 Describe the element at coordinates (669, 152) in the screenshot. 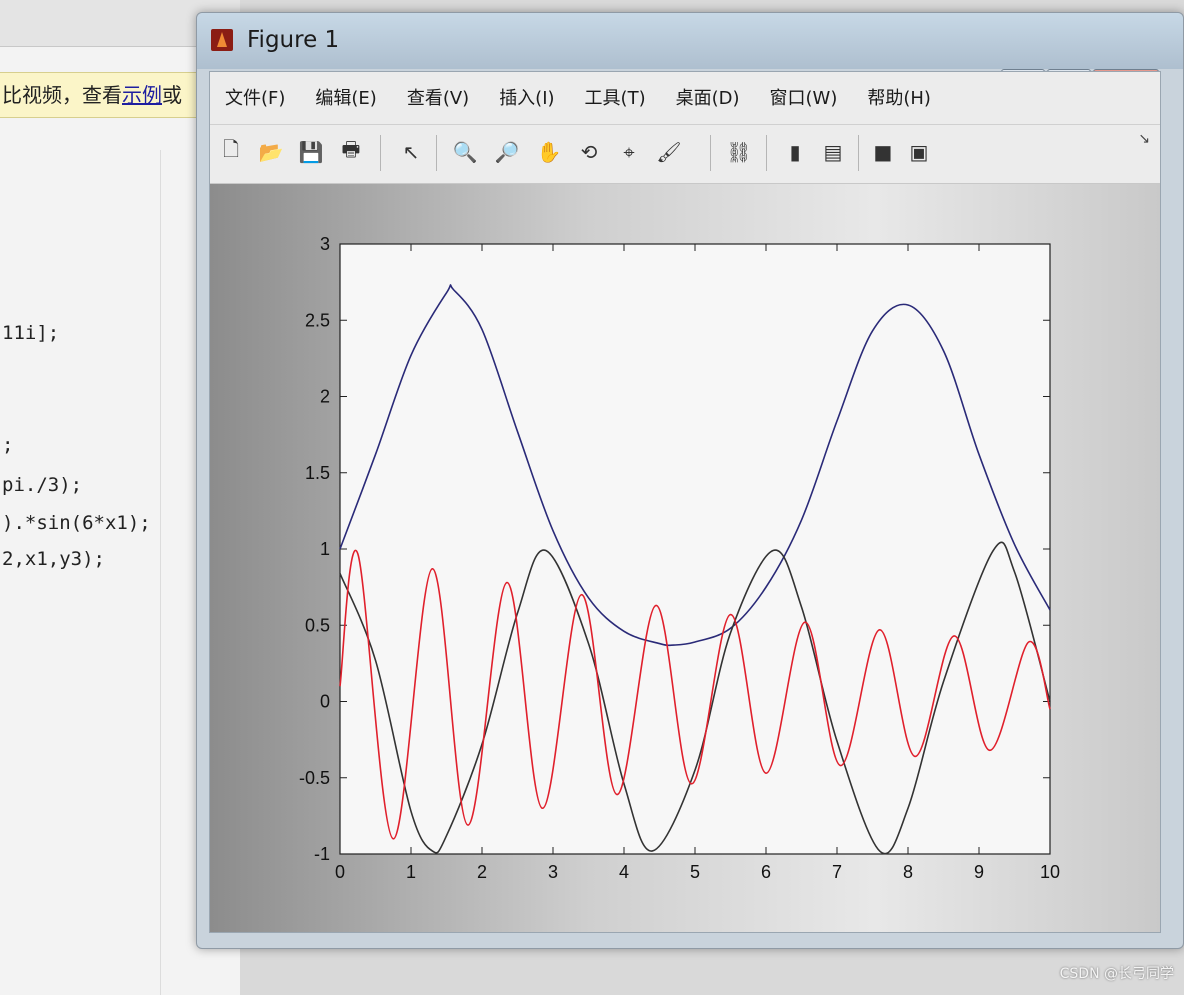

I see `brush-icon: 🖌` at that location.